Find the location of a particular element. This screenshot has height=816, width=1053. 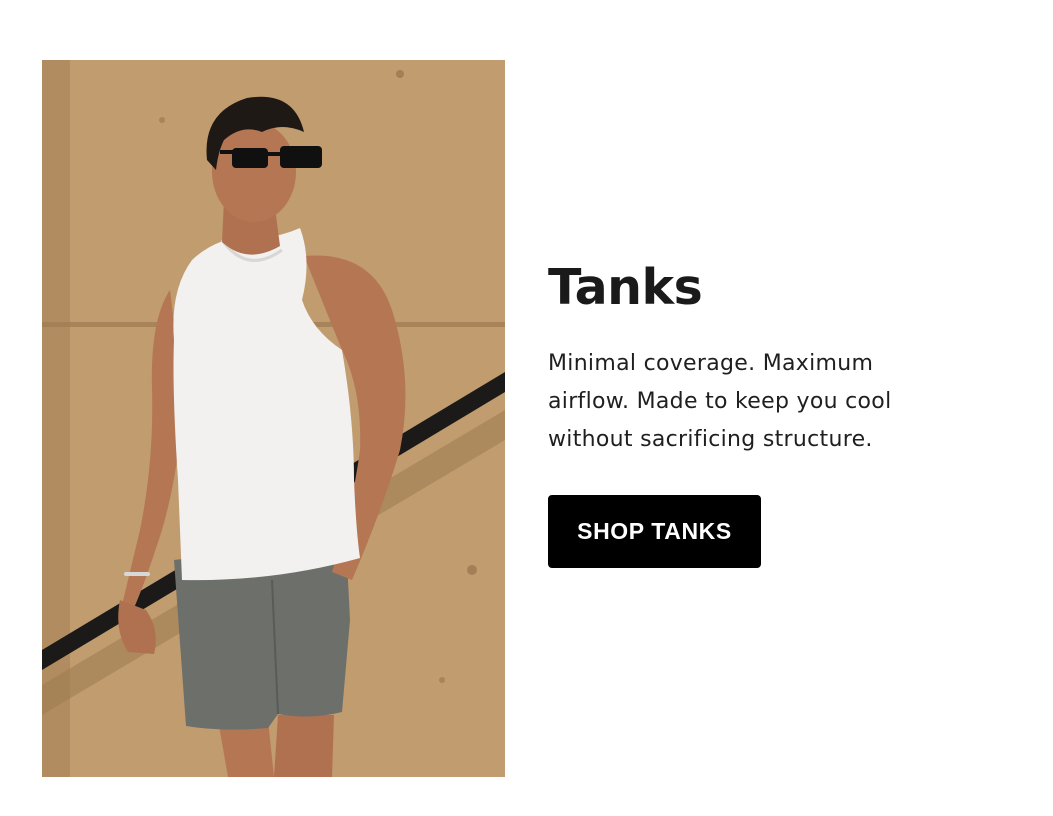

section-title: Tanks is located at coordinates (625, 287).